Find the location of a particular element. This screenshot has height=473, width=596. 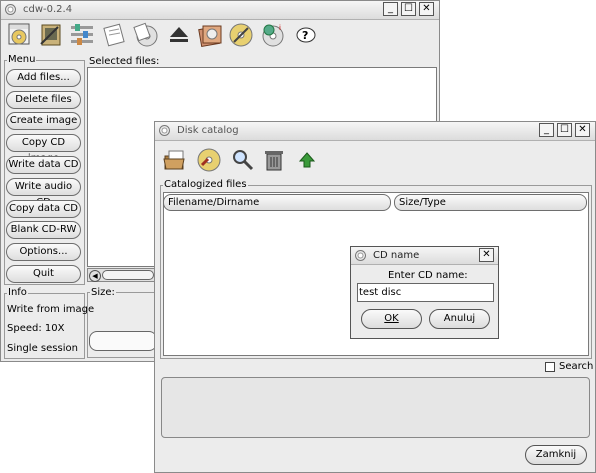

ok-button-label: OK is located at coordinates (391, 318).